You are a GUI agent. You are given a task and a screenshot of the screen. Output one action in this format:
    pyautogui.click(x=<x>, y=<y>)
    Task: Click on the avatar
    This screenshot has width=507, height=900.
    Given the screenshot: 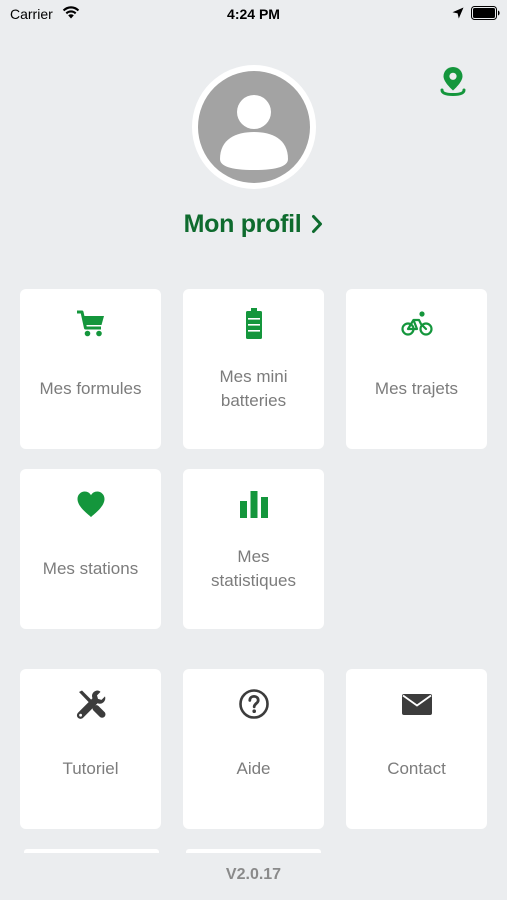 What is the action you would take?
    pyautogui.click(x=254, y=127)
    